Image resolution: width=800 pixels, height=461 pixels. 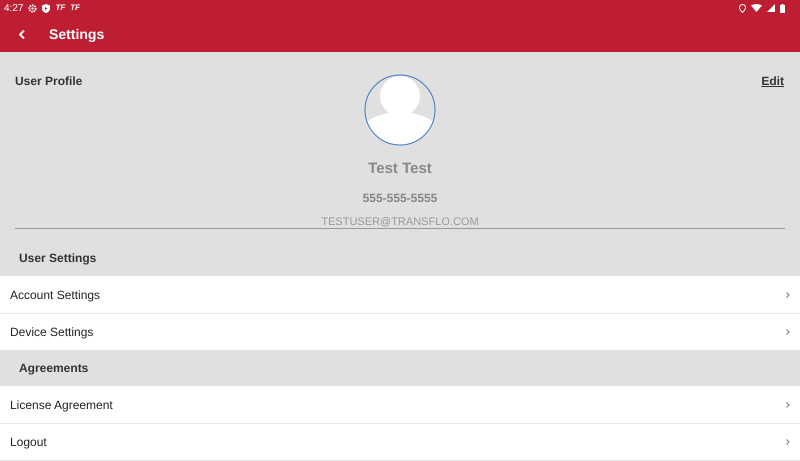 I want to click on settings-list-item: Device Settings, so click(x=400, y=331).